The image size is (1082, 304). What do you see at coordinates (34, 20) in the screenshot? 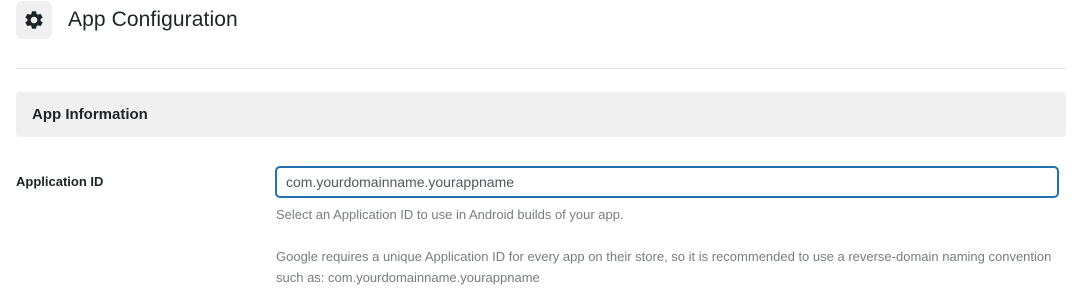
I see `gear-icon` at bounding box center [34, 20].